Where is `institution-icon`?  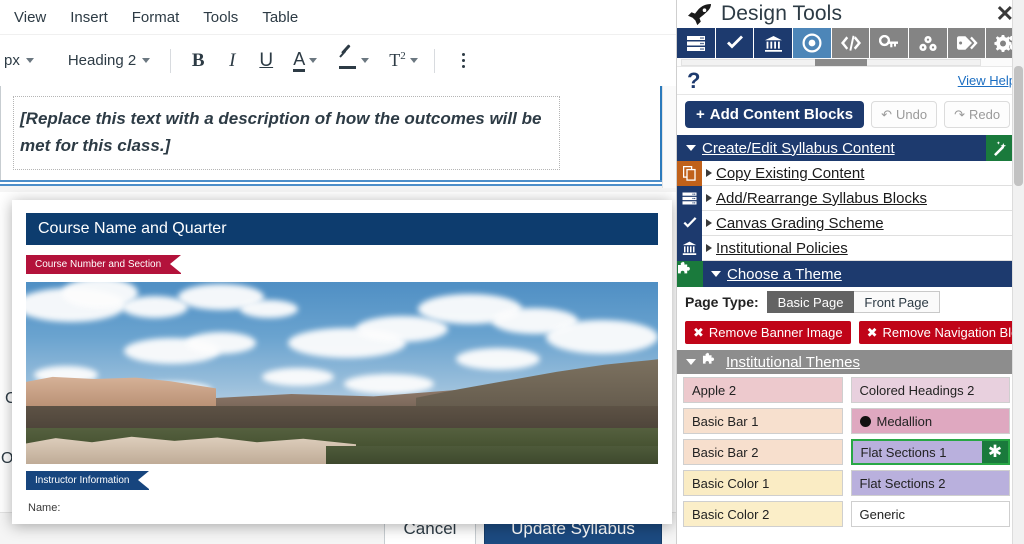 institution-icon is located at coordinates (689, 248).